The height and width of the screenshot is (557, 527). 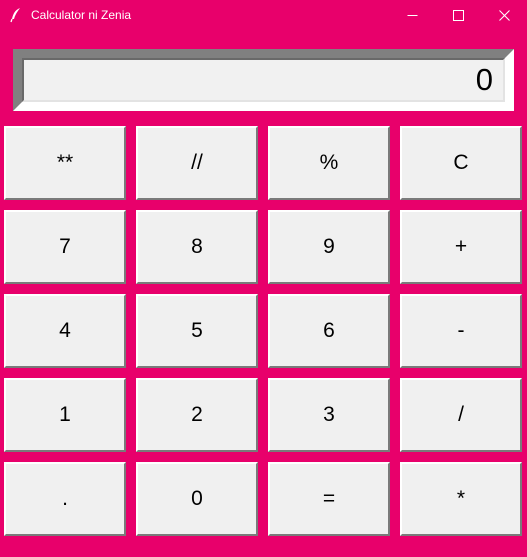 I want to click on minimize-icon, so click(x=412, y=15).